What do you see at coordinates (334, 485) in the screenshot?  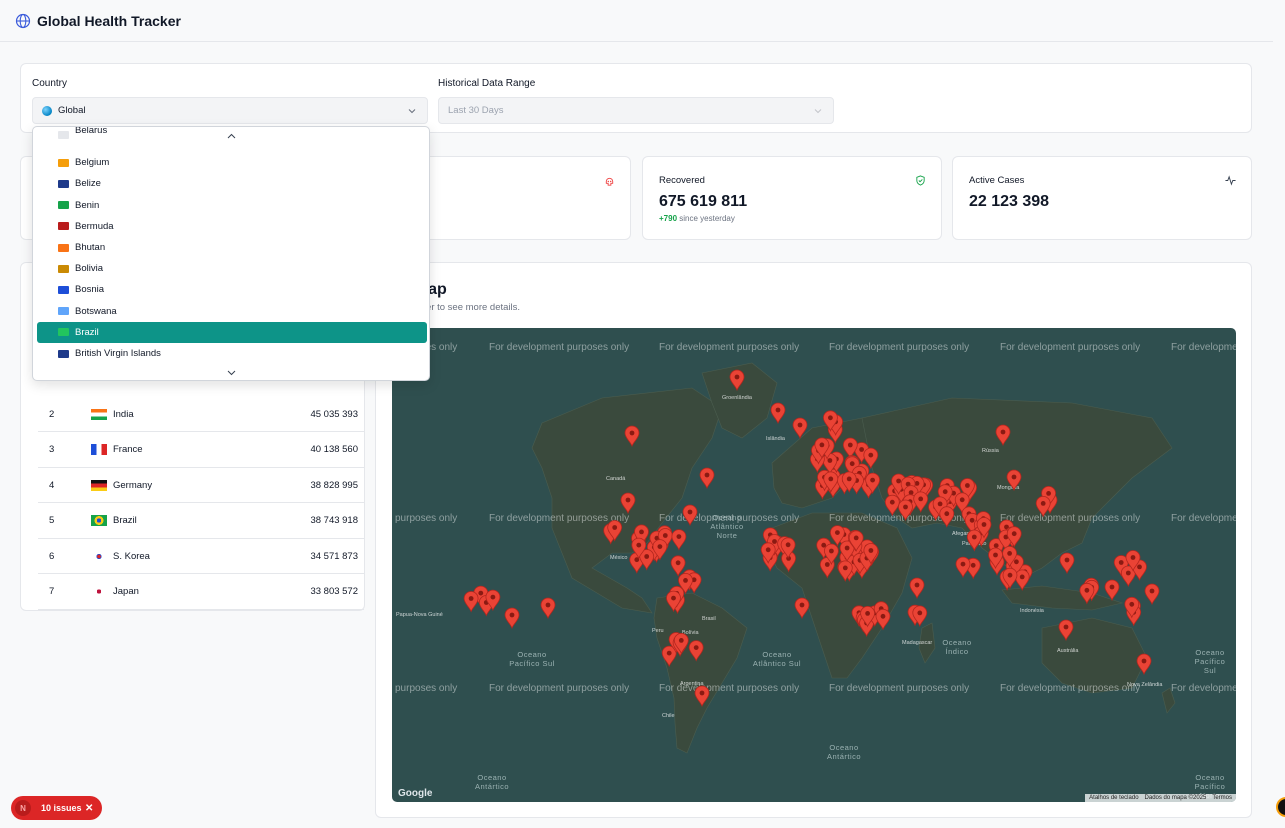 I see `ranking-value: 38 828 995` at bounding box center [334, 485].